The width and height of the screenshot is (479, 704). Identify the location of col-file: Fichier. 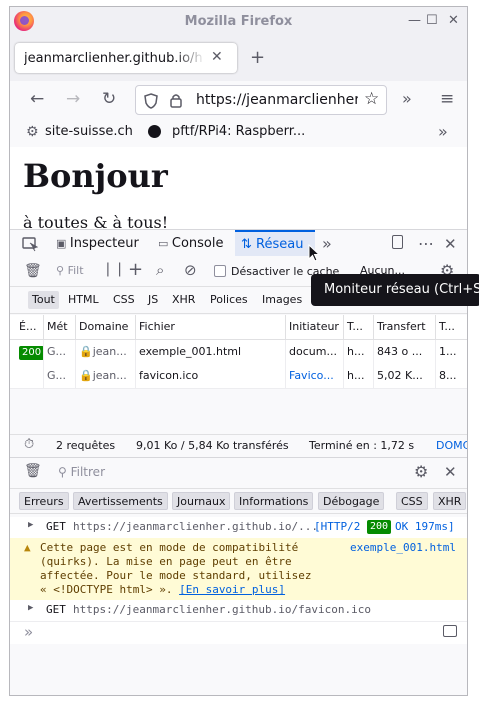
(211, 327).